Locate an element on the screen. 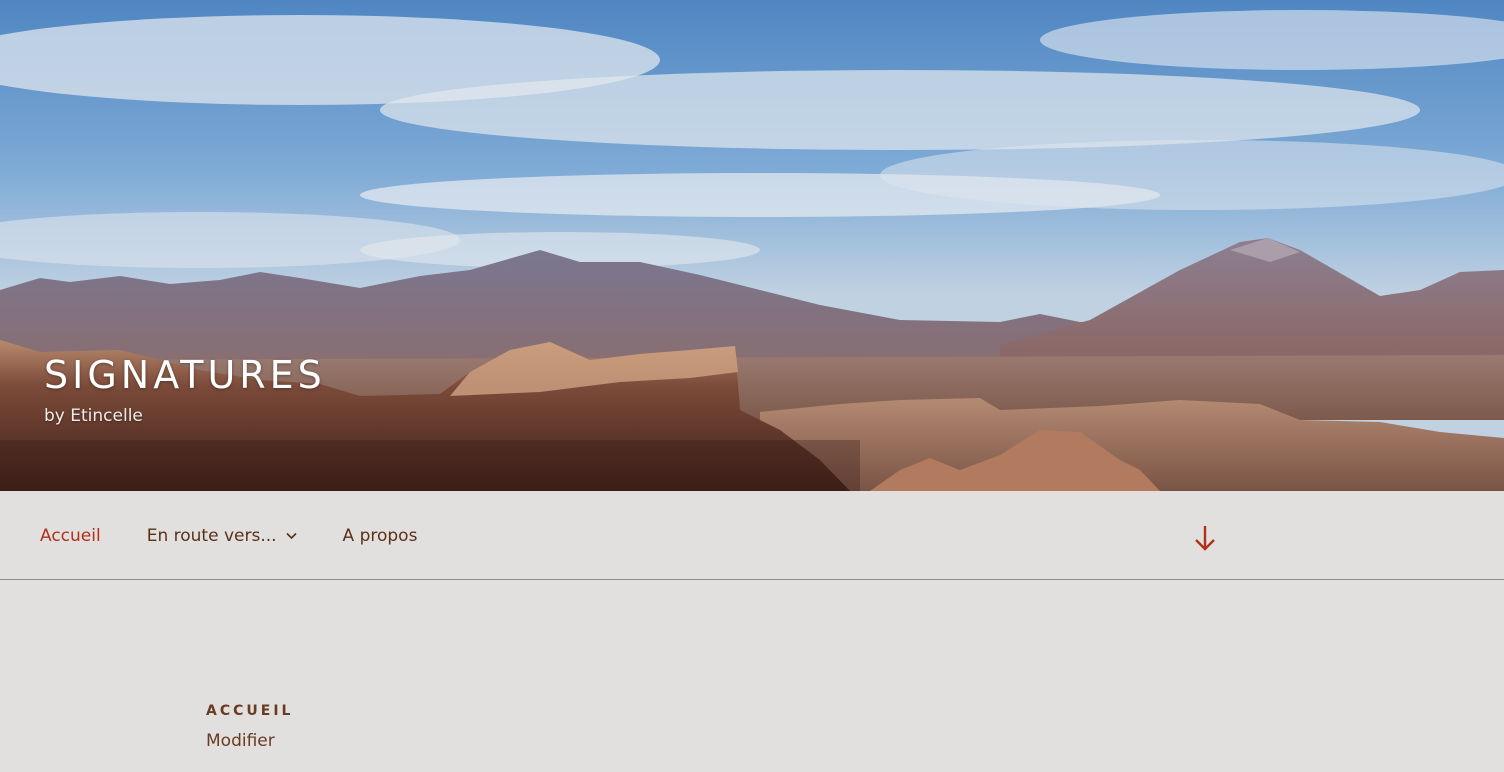 This screenshot has width=1504, height=772. chevron-down-icon is located at coordinates (291, 535).